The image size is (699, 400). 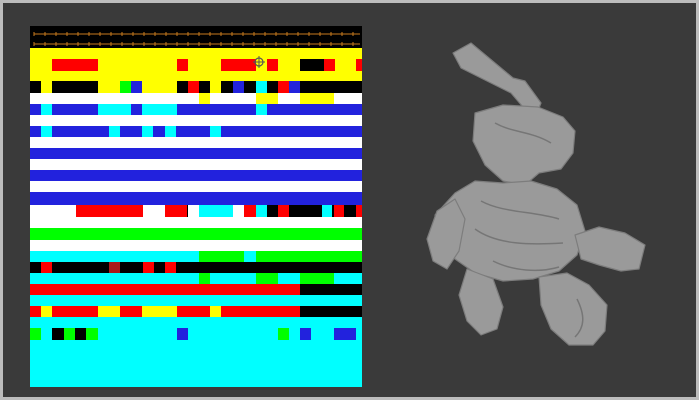 I want to click on timeline-ruler, so click(x=196, y=37).